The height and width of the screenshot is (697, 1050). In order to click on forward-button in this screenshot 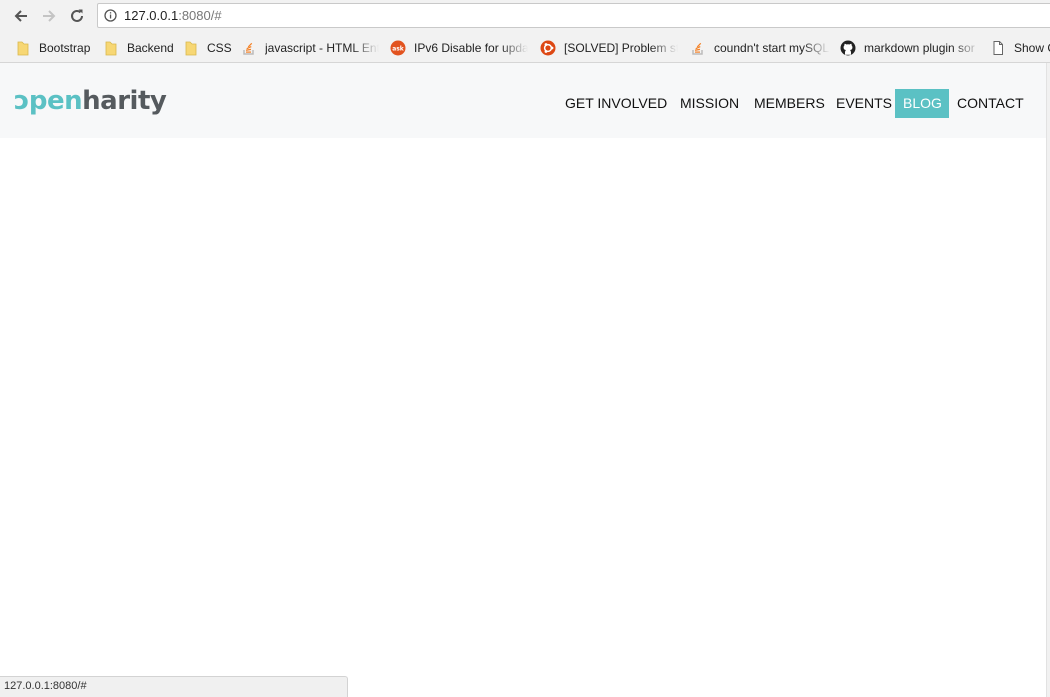, I will do `click(49, 16)`.